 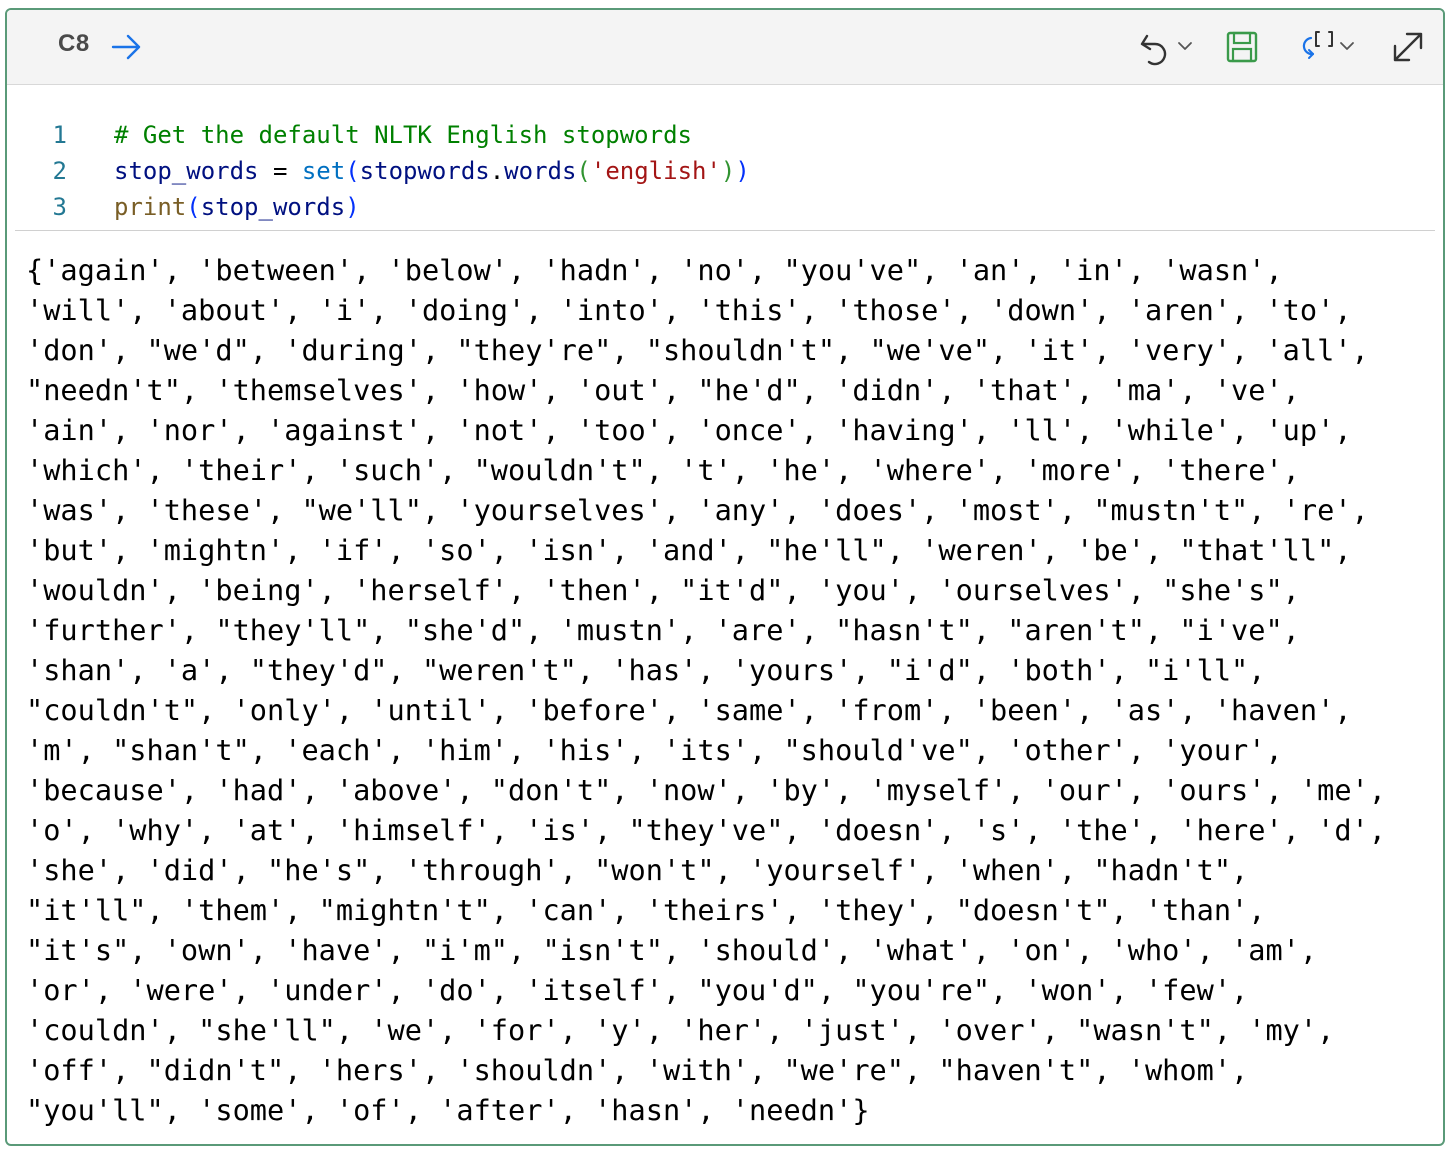 What do you see at coordinates (127, 47) in the screenshot?
I see `arrow-right-icon` at bounding box center [127, 47].